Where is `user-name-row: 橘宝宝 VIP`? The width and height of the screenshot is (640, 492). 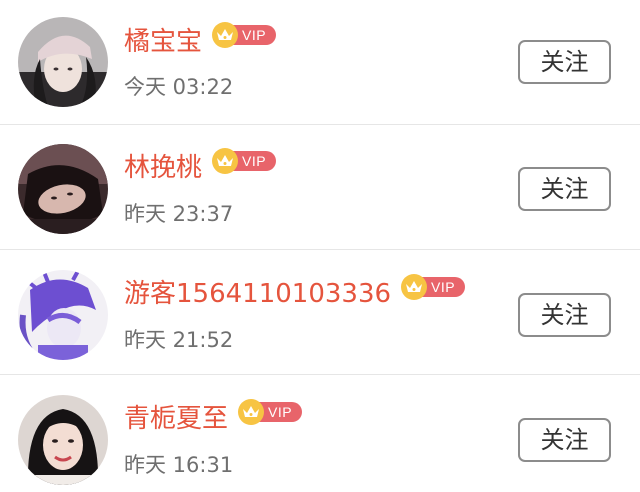
user-name-row: 橘宝宝 VIP is located at coordinates (200, 42).